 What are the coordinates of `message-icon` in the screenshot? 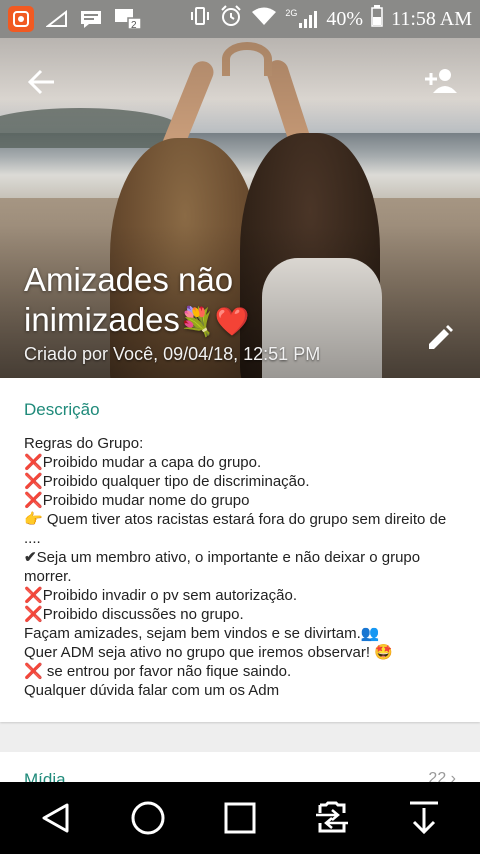 It's located at (91, 19).